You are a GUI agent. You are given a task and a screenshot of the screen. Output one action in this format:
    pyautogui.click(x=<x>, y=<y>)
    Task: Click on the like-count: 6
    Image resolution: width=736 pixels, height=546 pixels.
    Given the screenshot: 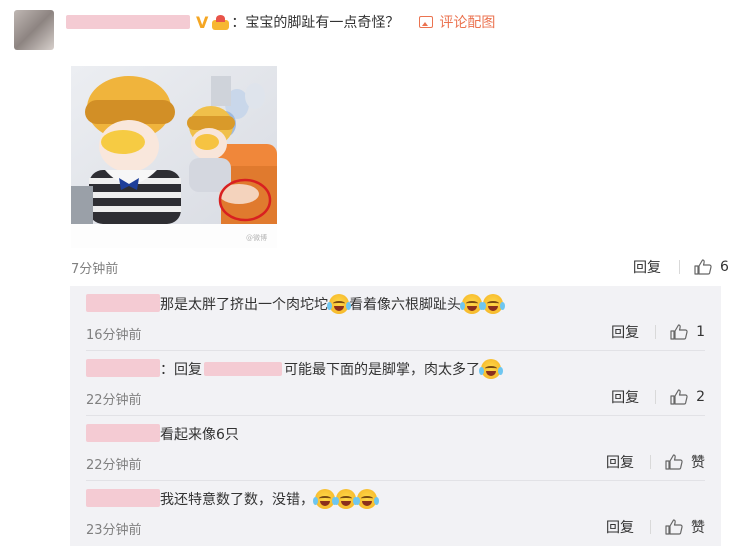 What is the action you would take?
    pyautogui.click(x=724, y=267)
    